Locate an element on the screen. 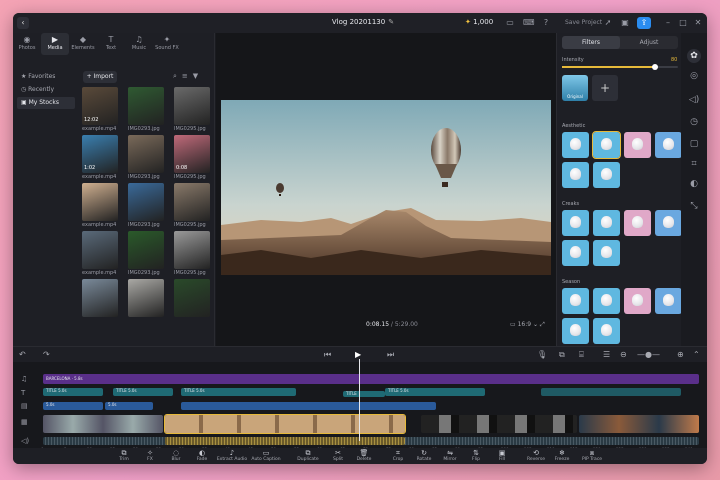  delete-button: 🗑 Delete is located at coordinates (364, 456).